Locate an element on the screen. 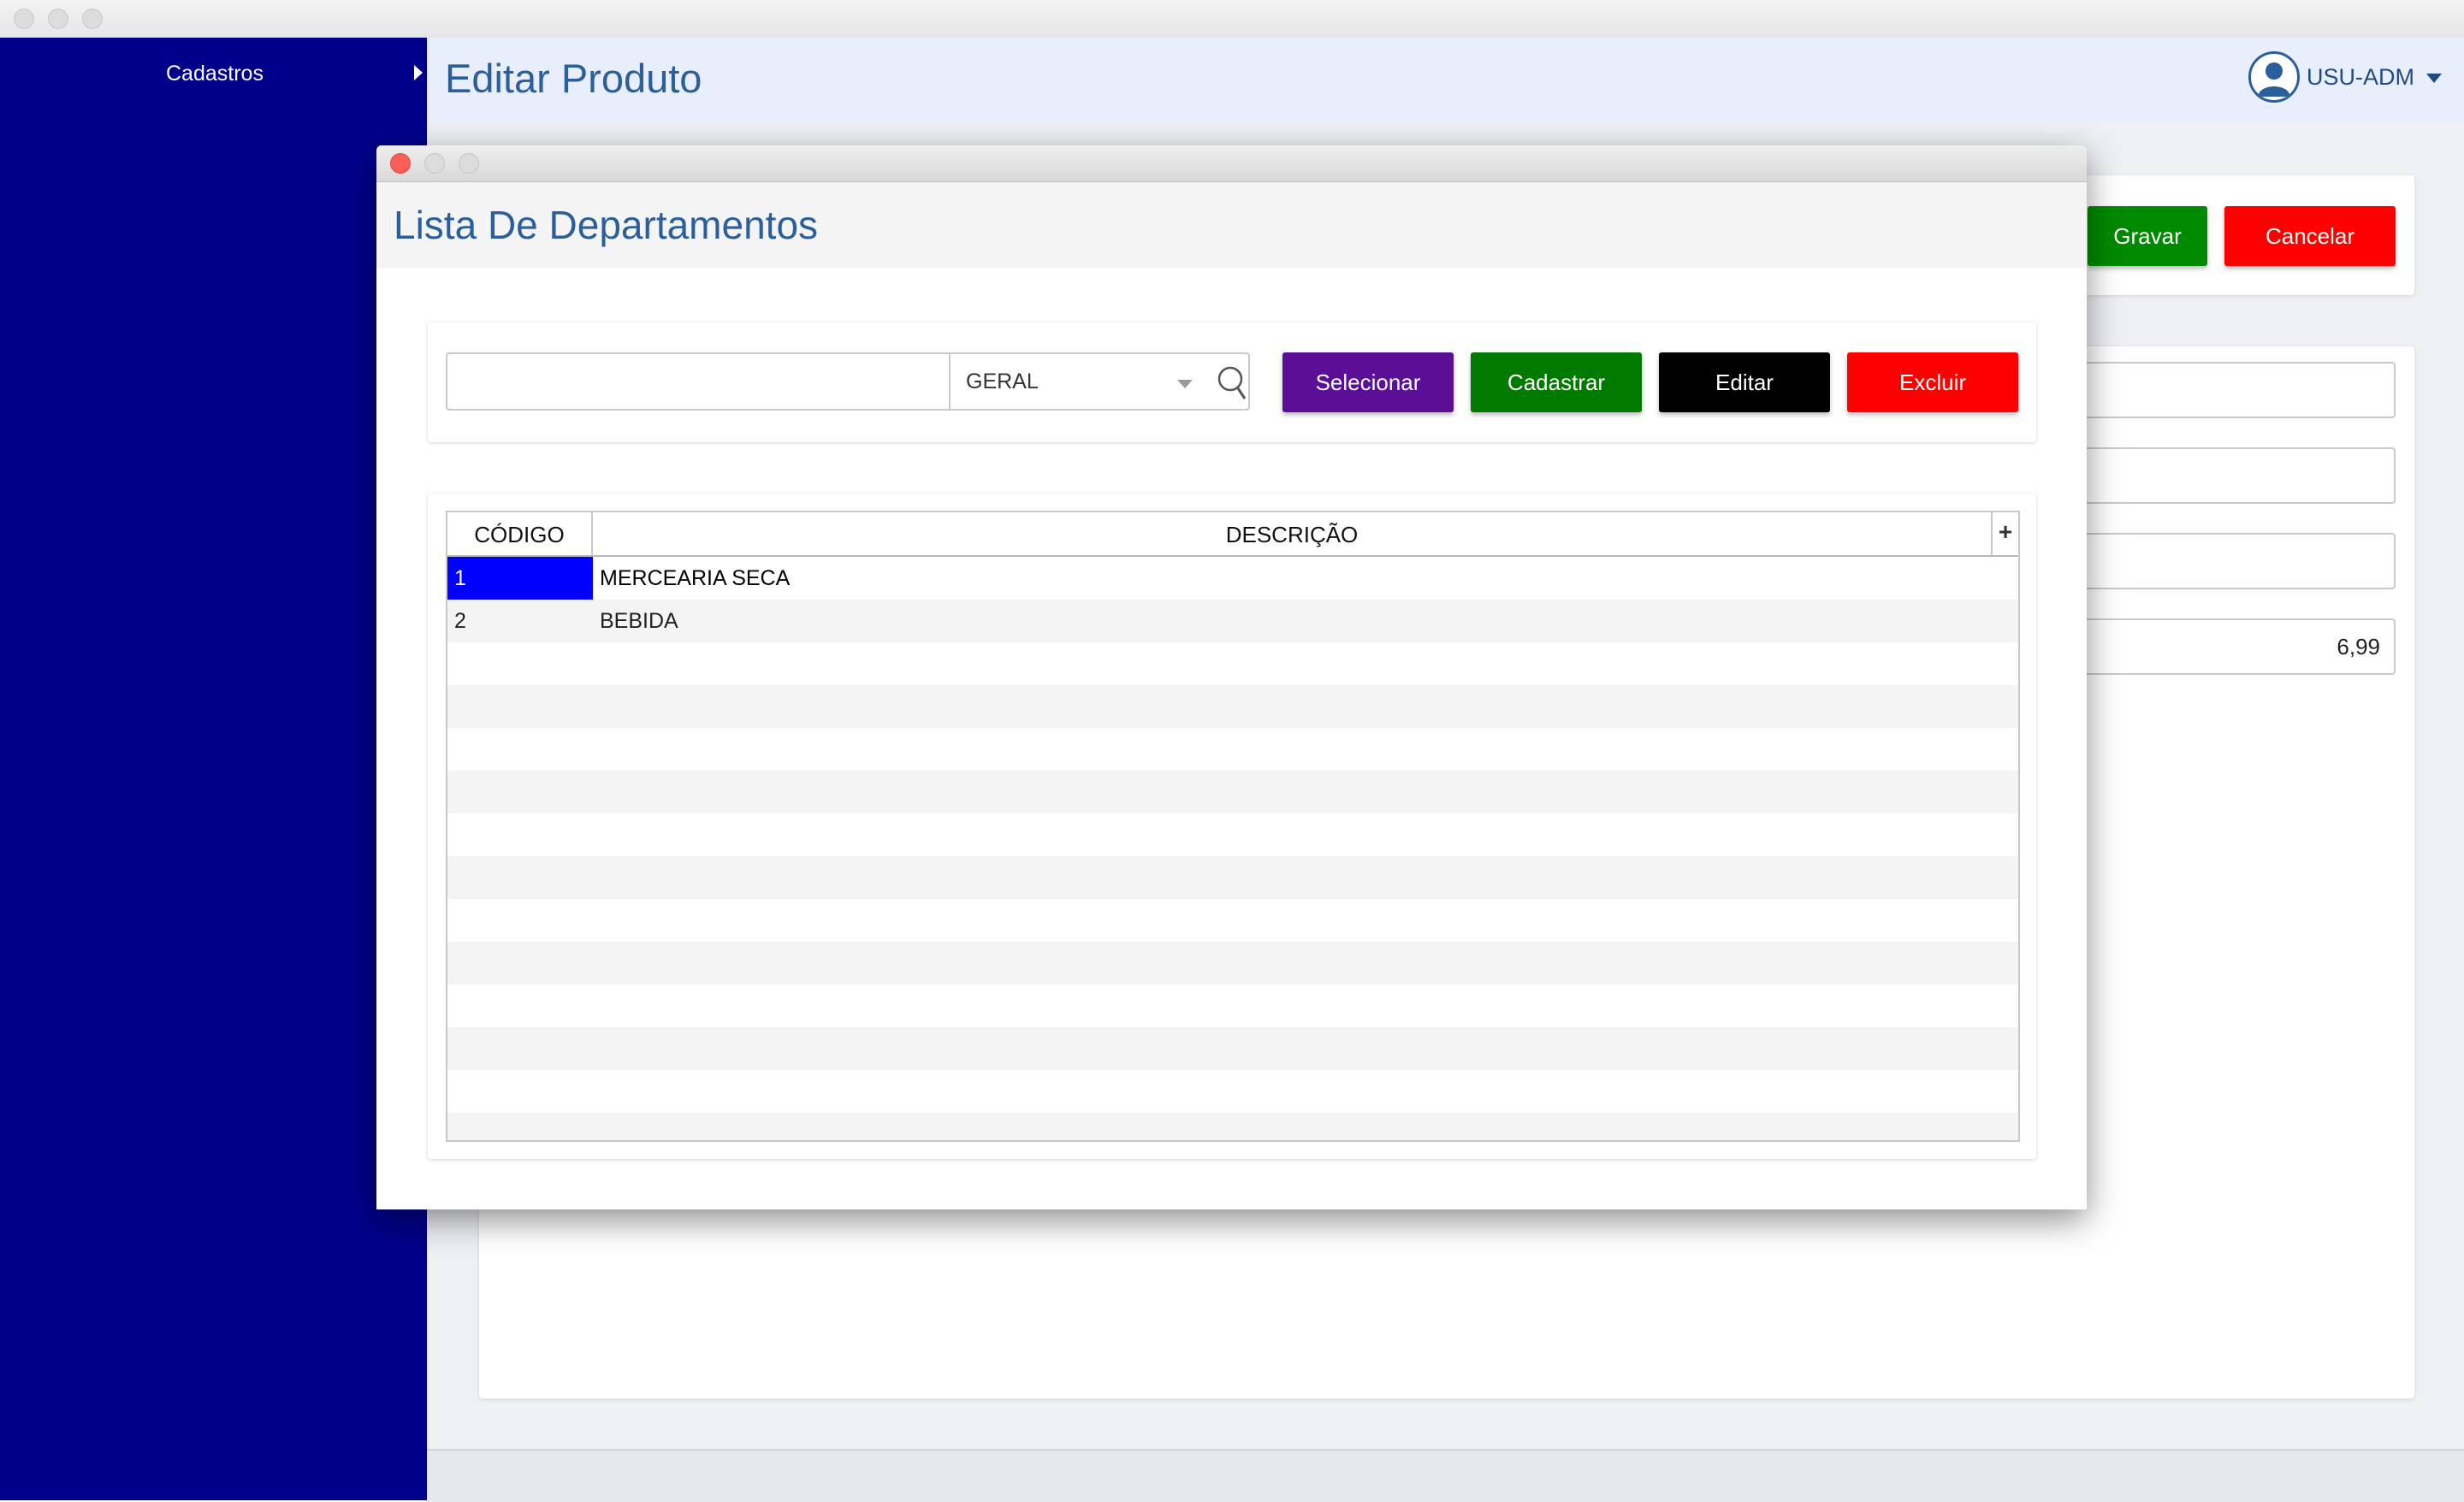 This screenshot has width=2464, height=1502. page-header: Editar Produto is located at coordinates (1445, 80).